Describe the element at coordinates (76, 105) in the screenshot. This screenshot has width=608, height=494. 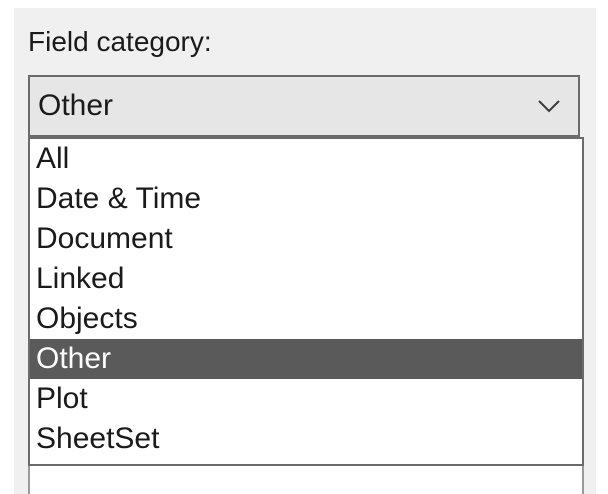
I see `field-category-selected-value: Other` at that location.